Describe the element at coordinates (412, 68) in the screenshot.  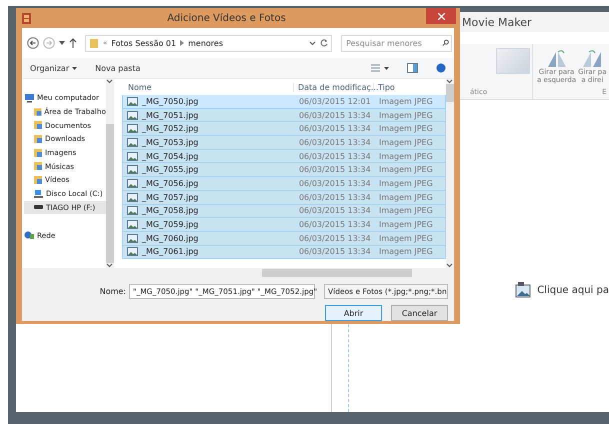
I see `preview-pane-icon` at that location.